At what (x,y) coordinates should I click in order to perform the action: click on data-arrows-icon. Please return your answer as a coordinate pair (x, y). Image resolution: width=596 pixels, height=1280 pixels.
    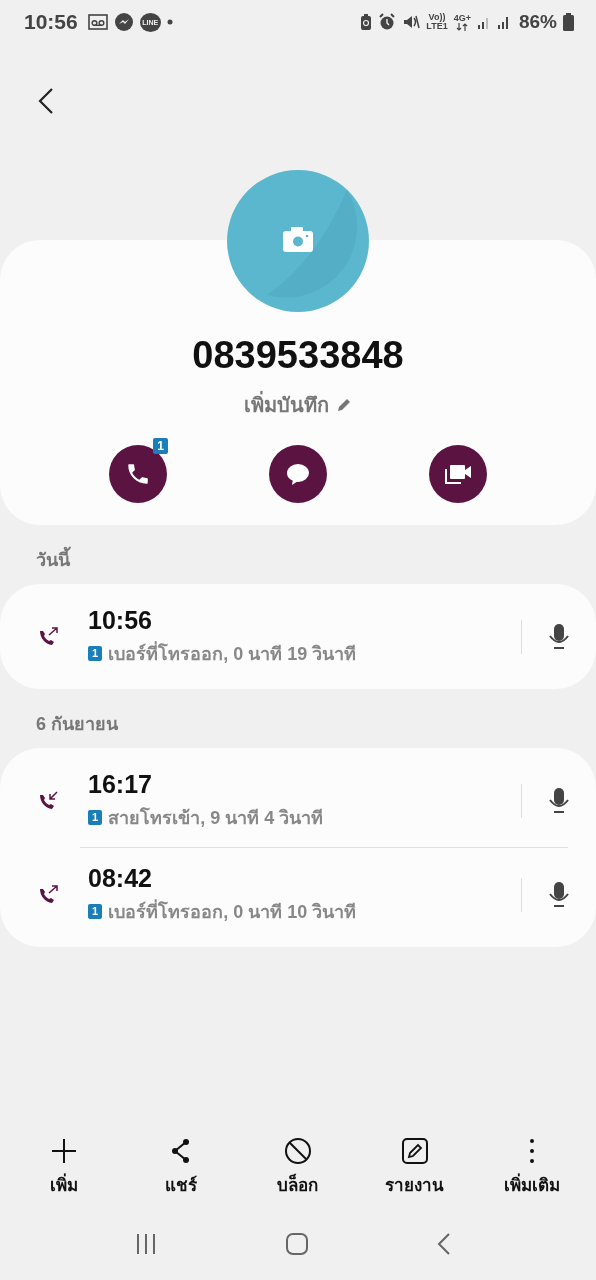
    Looking at the image, I should click on (462, 26).